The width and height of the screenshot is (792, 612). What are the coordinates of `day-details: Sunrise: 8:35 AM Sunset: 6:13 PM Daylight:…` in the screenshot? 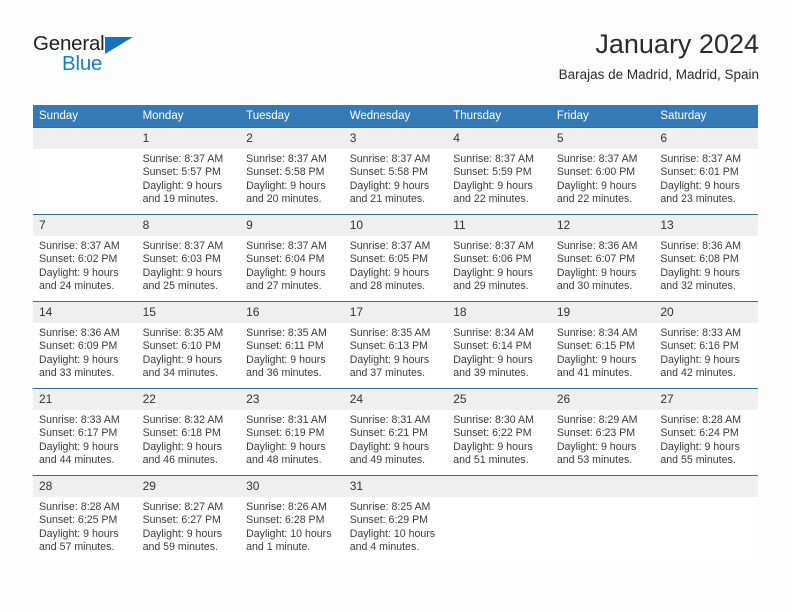 It's located at (396, 351).